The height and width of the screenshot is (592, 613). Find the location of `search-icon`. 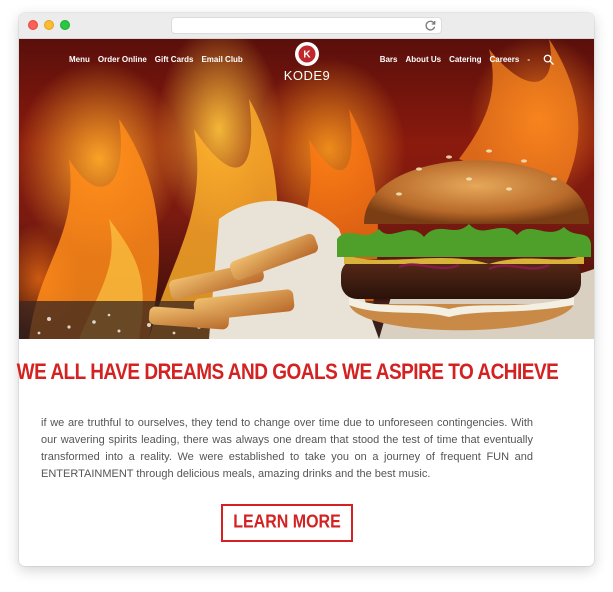

search-icon is located at coordinates (548, 59).